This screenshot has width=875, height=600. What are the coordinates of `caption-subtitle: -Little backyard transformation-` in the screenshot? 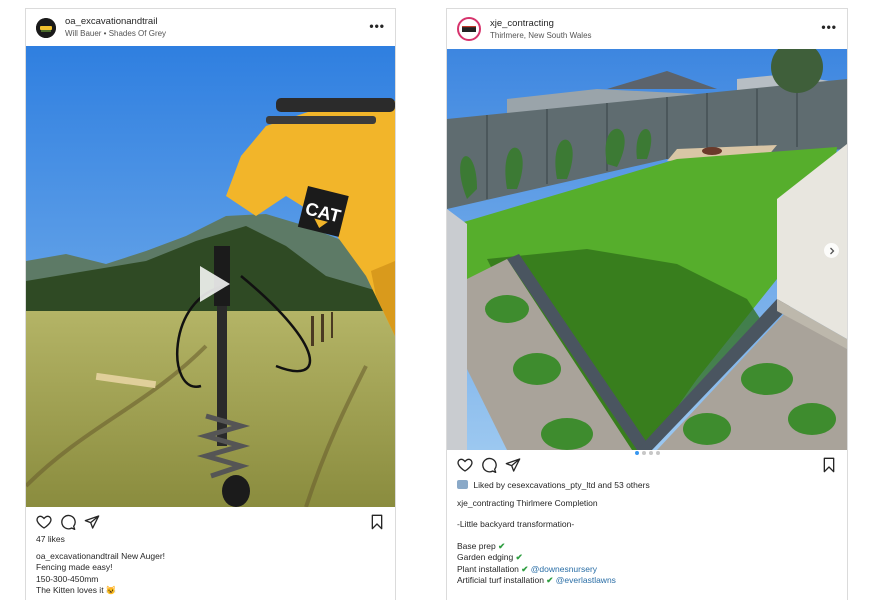 It's located at (516, 524).